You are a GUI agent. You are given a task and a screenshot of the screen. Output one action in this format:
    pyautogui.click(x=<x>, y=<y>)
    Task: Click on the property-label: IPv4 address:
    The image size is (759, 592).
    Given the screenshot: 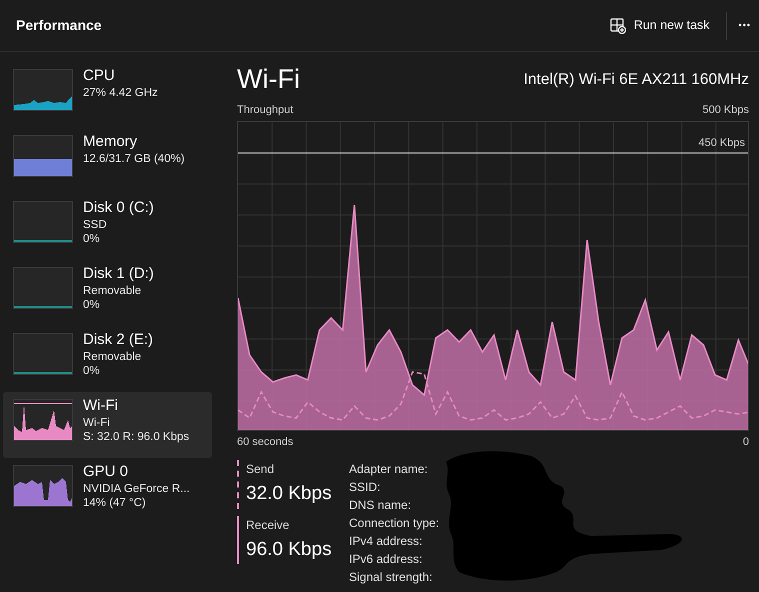 What is the action you would take?
    pyautogui.click(x=386, y=541)
    